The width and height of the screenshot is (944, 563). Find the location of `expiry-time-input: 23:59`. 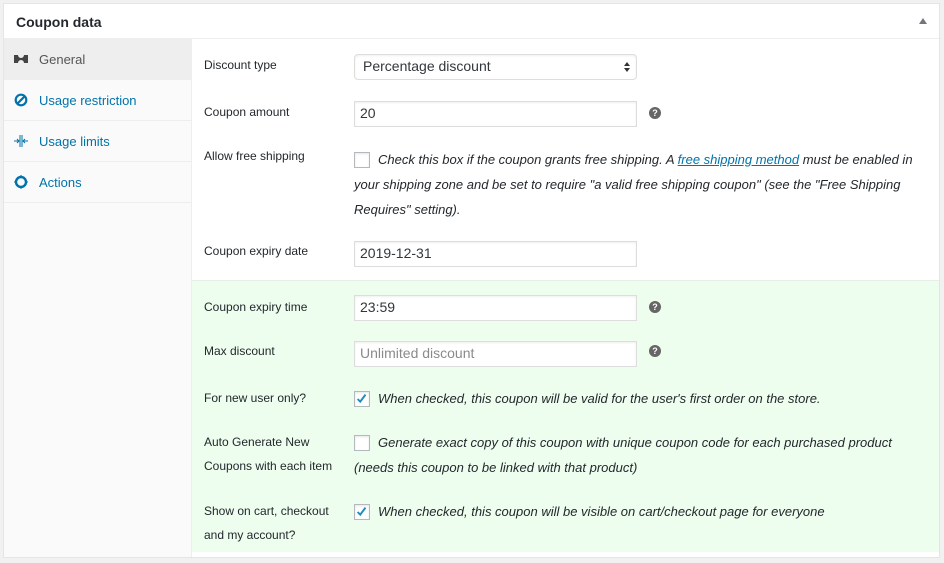

expiry-time-input: 23:59 is located at coordinates (495, 308).